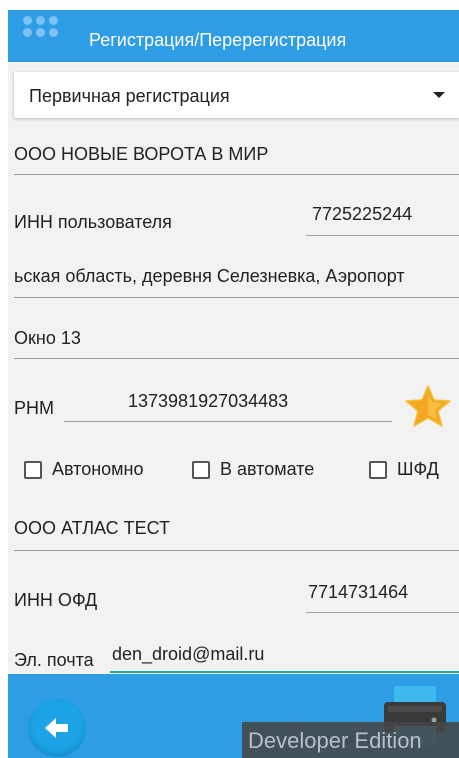  I want to click on ofd-name-underline, so click(236, 550).